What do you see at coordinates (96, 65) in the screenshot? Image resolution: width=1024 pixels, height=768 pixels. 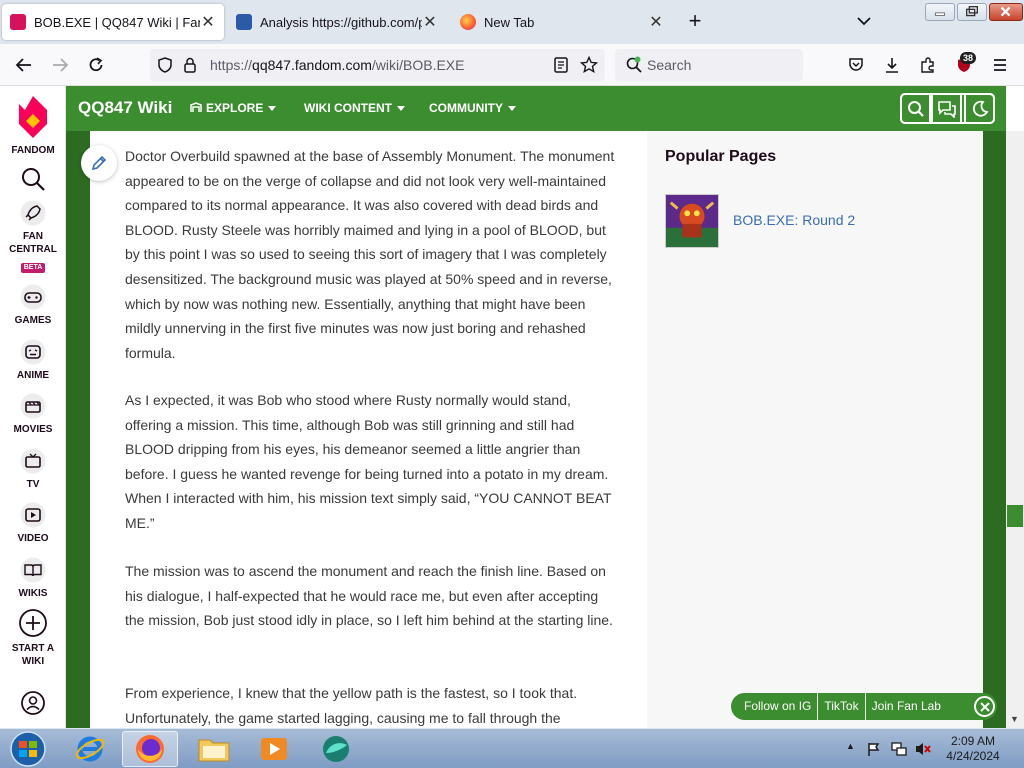 I see `reload-button` at bounding box center [96, 65].